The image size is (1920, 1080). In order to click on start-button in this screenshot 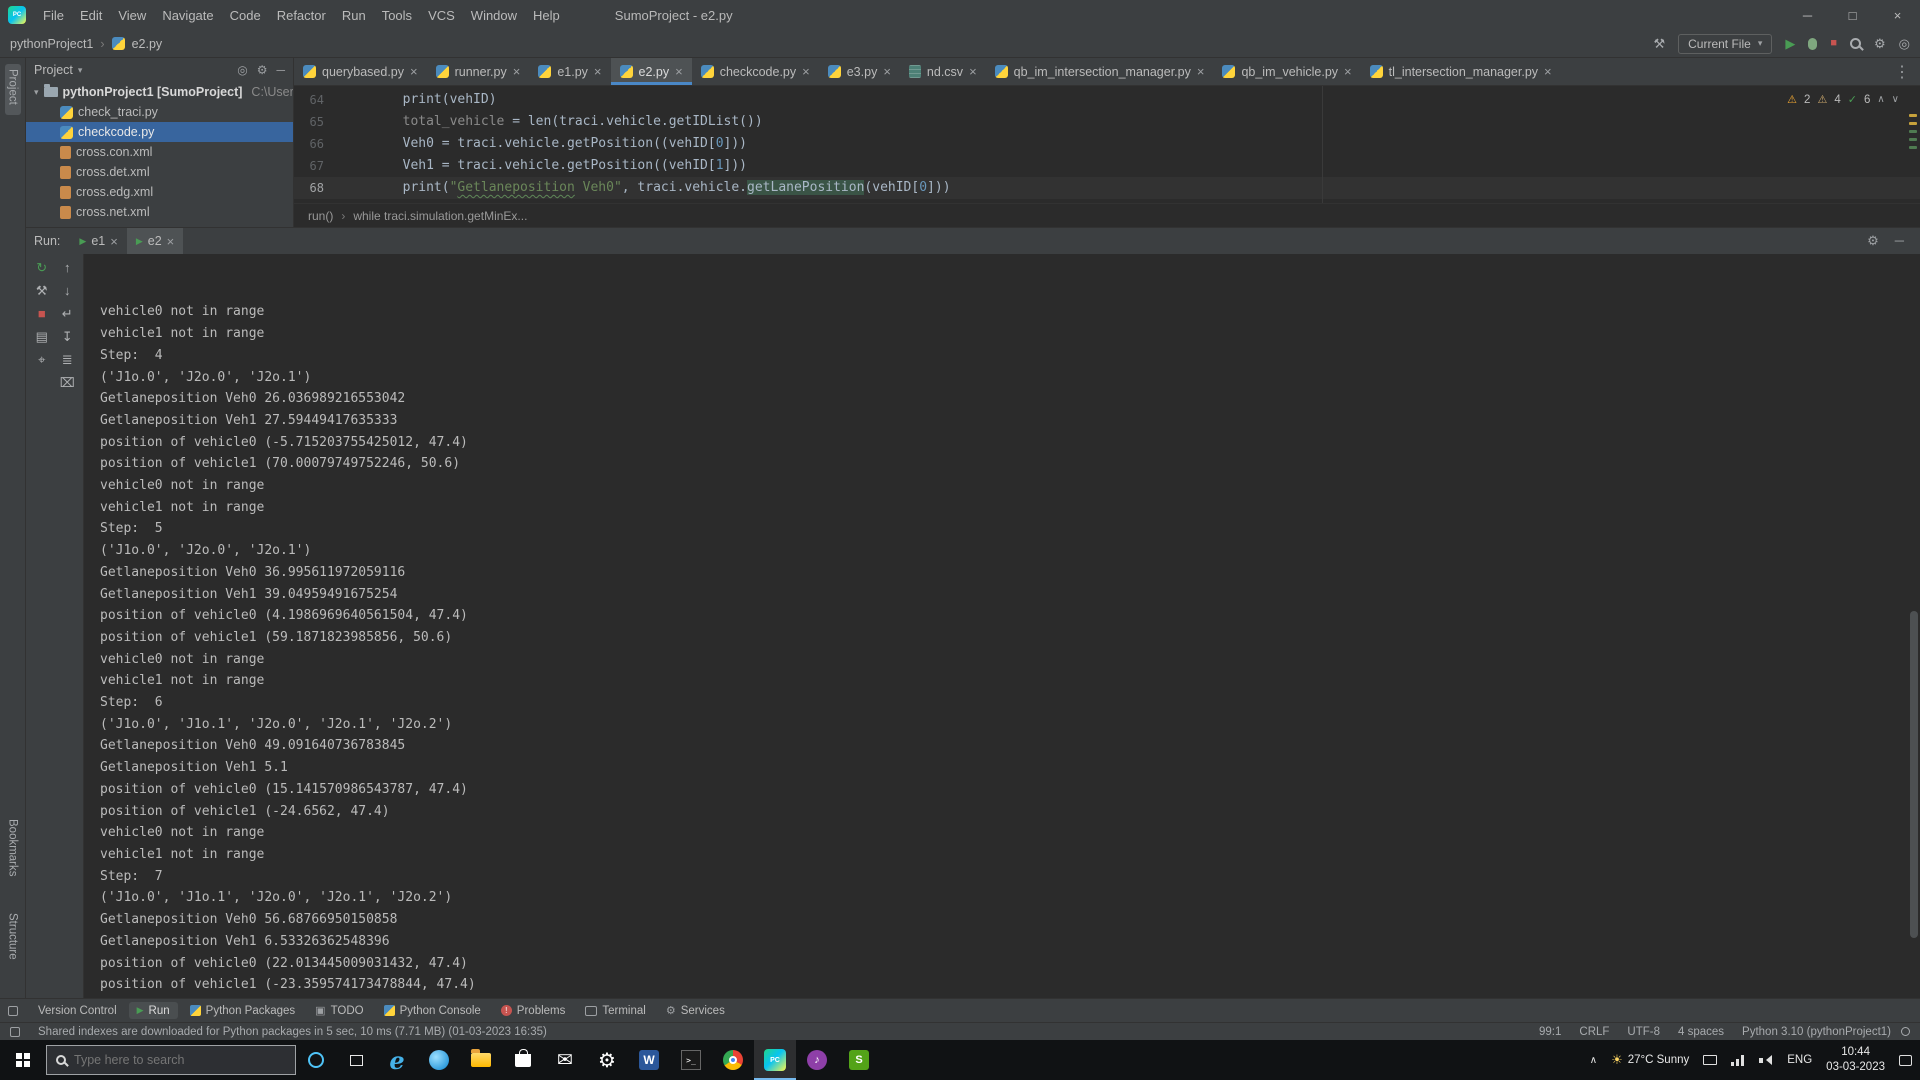, I will do `click(23, 1060)`.